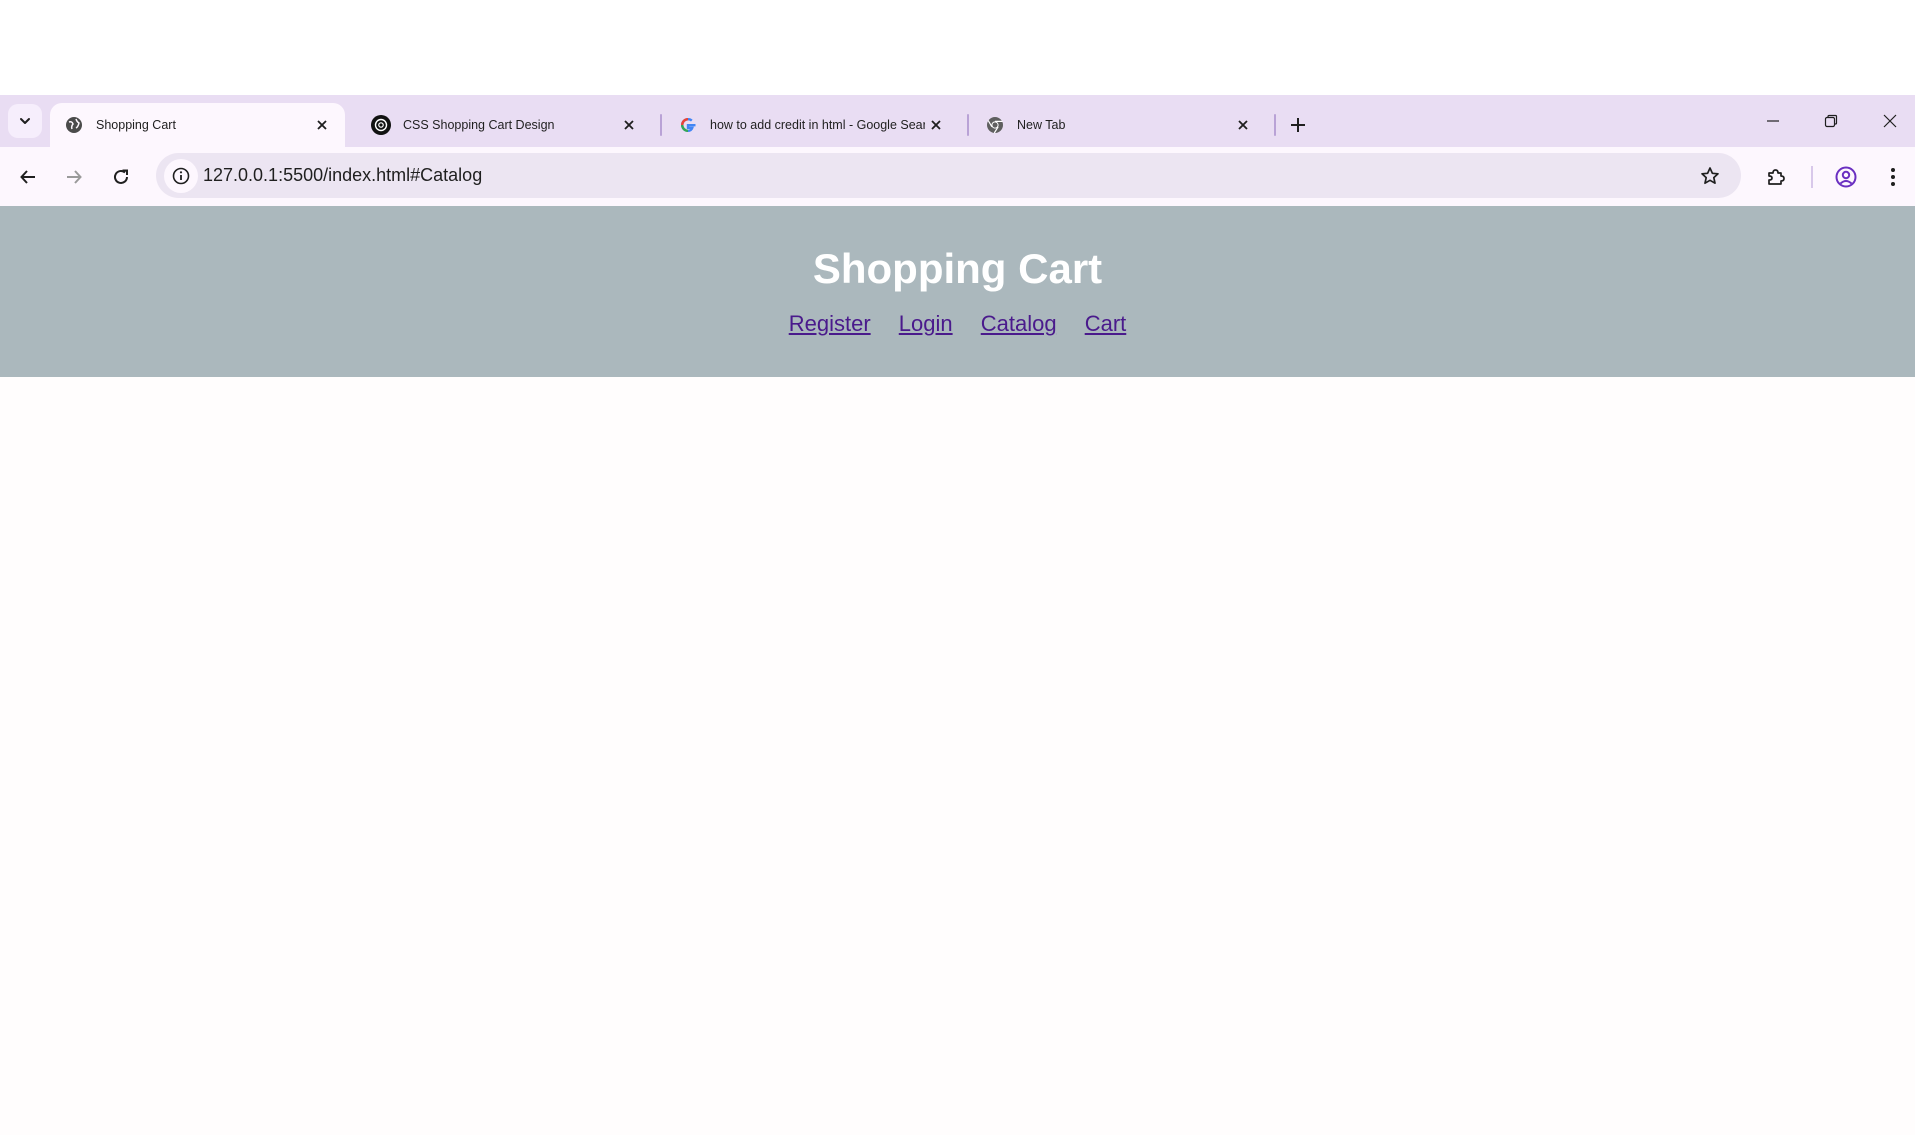  I want to click on tab-search-button, so click(25, 121).